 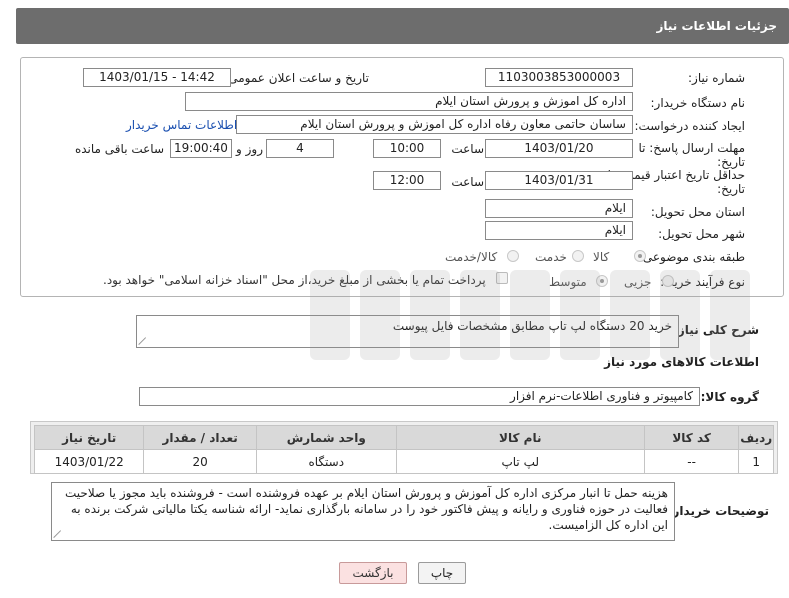 What do you see at coordinates (691, 437) in the screenshot?
I see `col-code: کد کالا` at bounding box center [691, 437].